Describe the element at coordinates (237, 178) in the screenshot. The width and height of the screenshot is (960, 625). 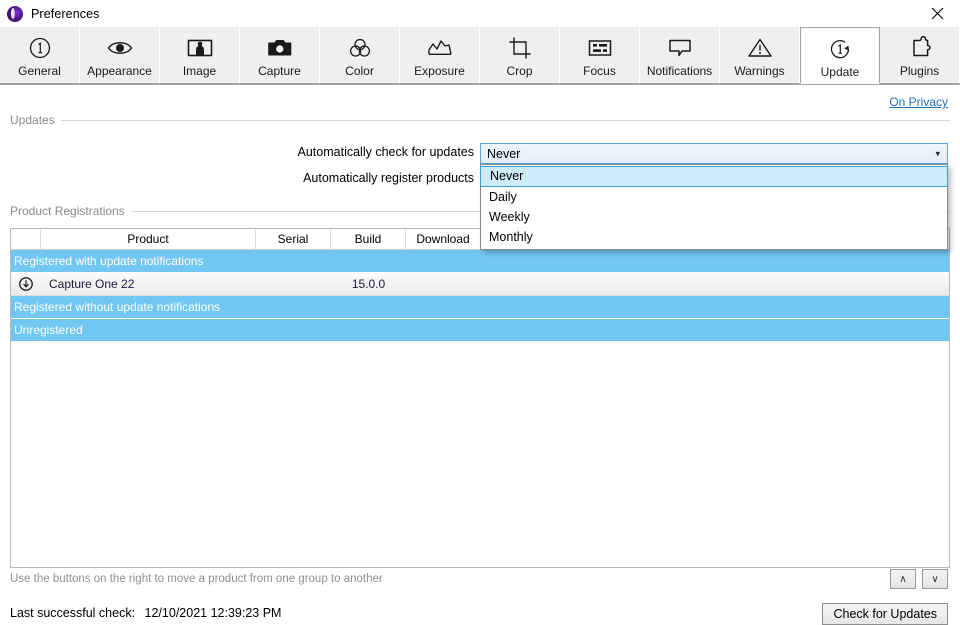
I see `auto-register-row: Automatically register products` at that location.